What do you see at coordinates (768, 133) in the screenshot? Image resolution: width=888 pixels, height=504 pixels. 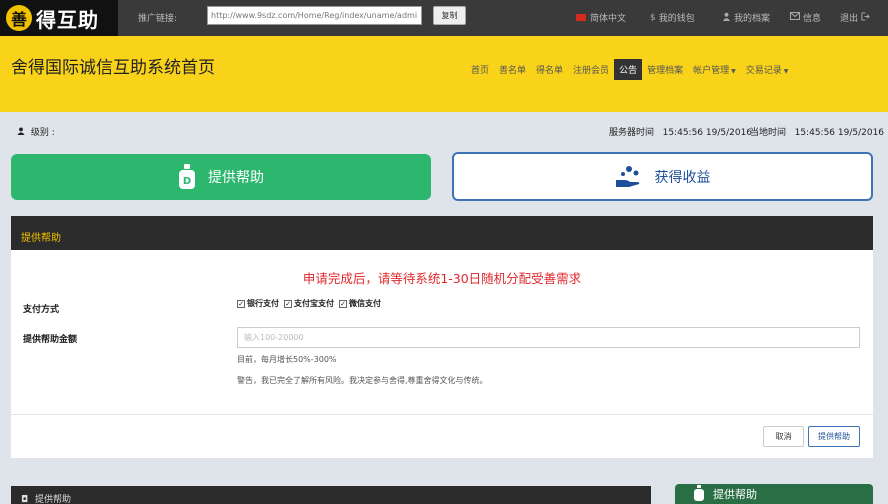 I see `local-time-label: 当地时间` at bounding box center [768, 133].